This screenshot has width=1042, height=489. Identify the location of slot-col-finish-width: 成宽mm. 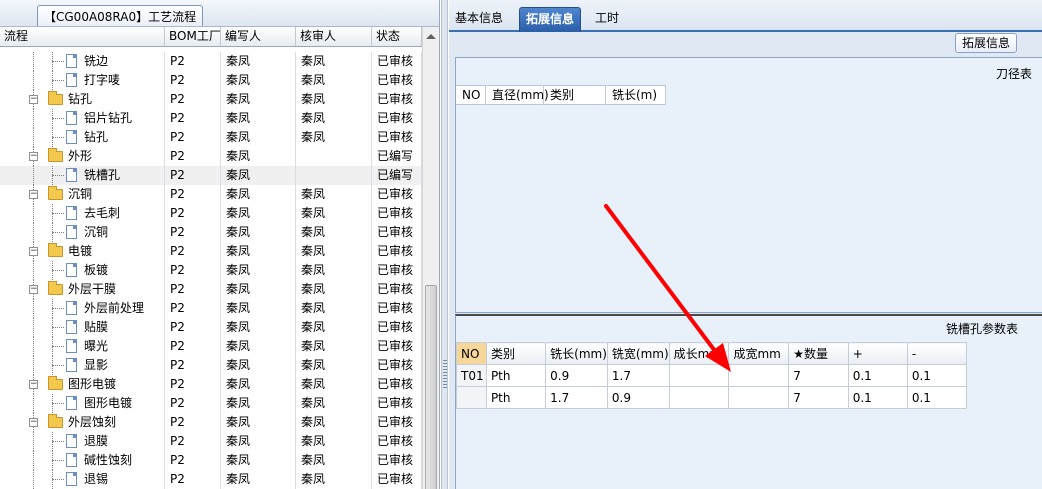
(759, 353).